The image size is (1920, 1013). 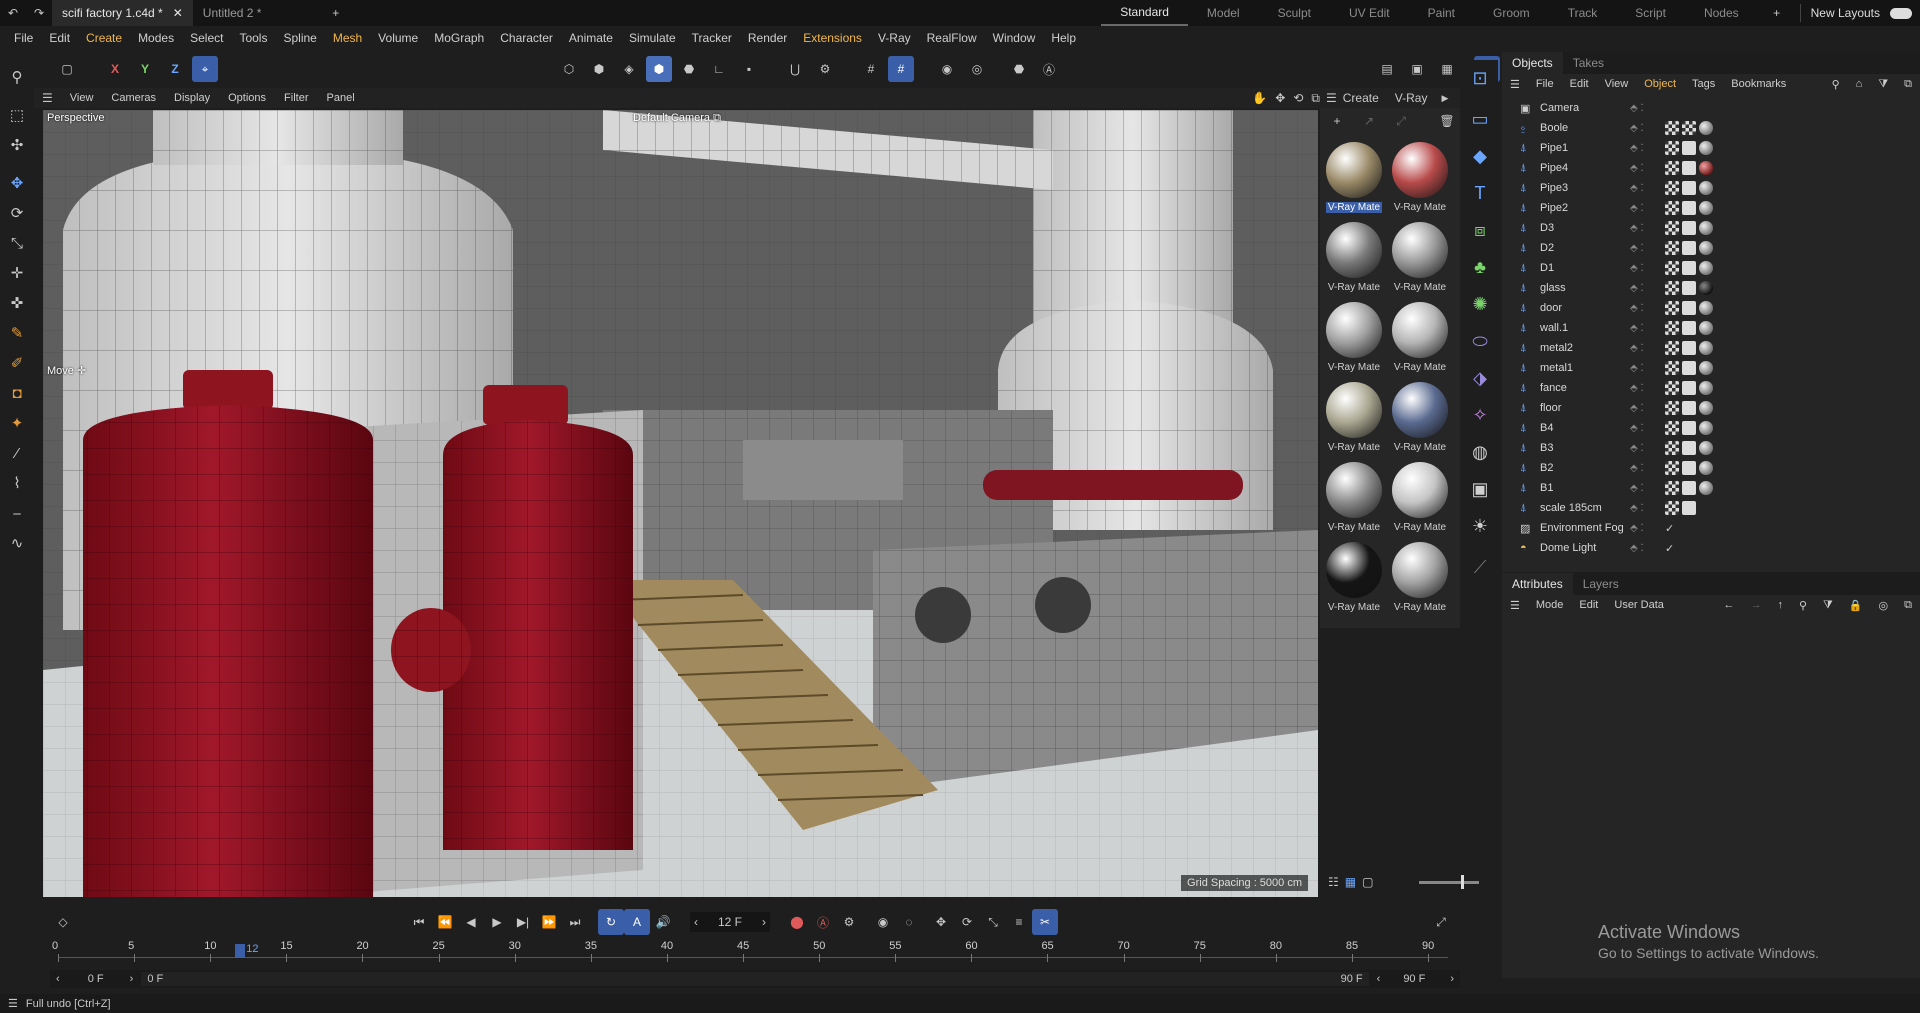 What do you see at coordinates (1545, 84) in the screenshot?
I see `objects-menu-file: File` at bounding box center [1545, 84].